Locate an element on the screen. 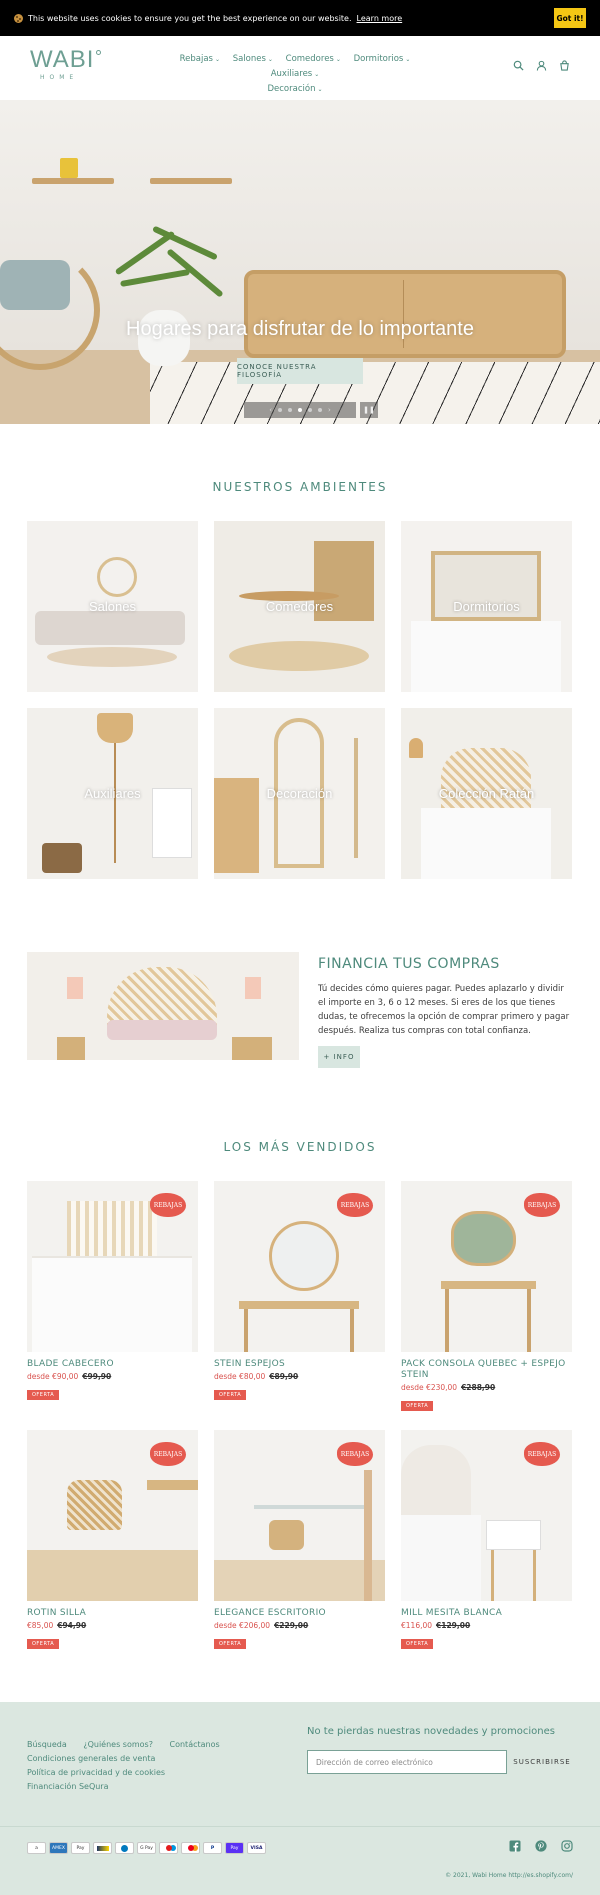 The width and height of the screenshot is (600, 1895). next-arrow-icon: › is located at coordinates (329, 410).